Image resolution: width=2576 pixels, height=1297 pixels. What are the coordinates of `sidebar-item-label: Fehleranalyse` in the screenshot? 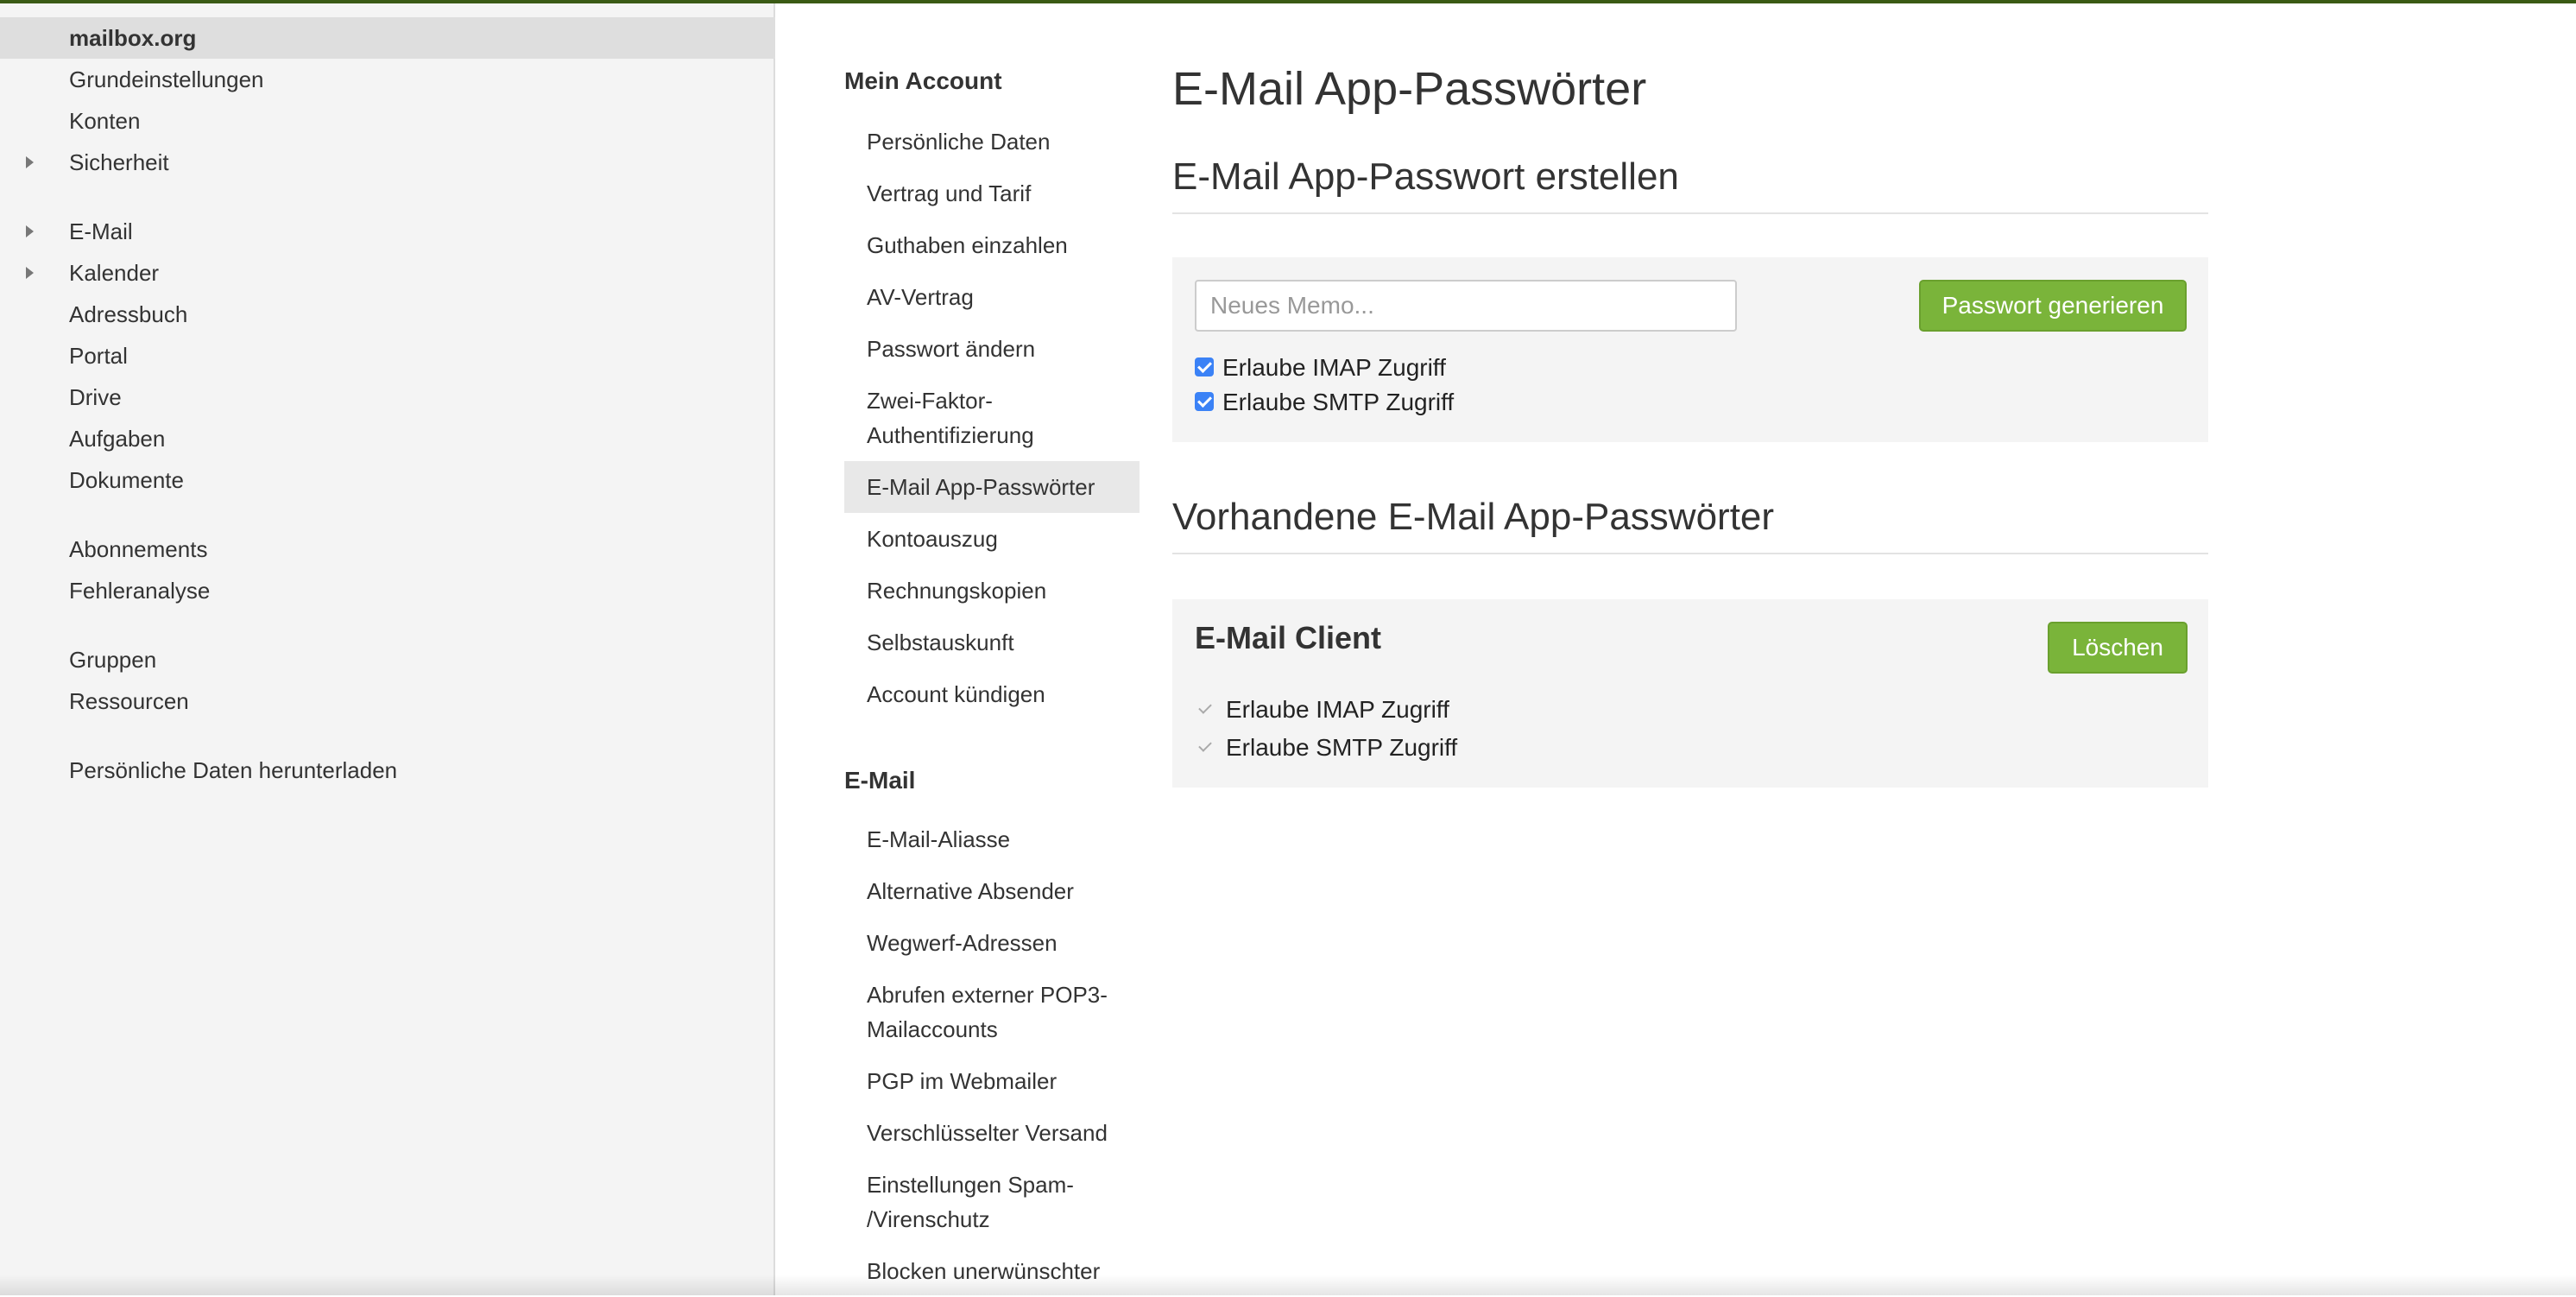 It's located at (140, 591).